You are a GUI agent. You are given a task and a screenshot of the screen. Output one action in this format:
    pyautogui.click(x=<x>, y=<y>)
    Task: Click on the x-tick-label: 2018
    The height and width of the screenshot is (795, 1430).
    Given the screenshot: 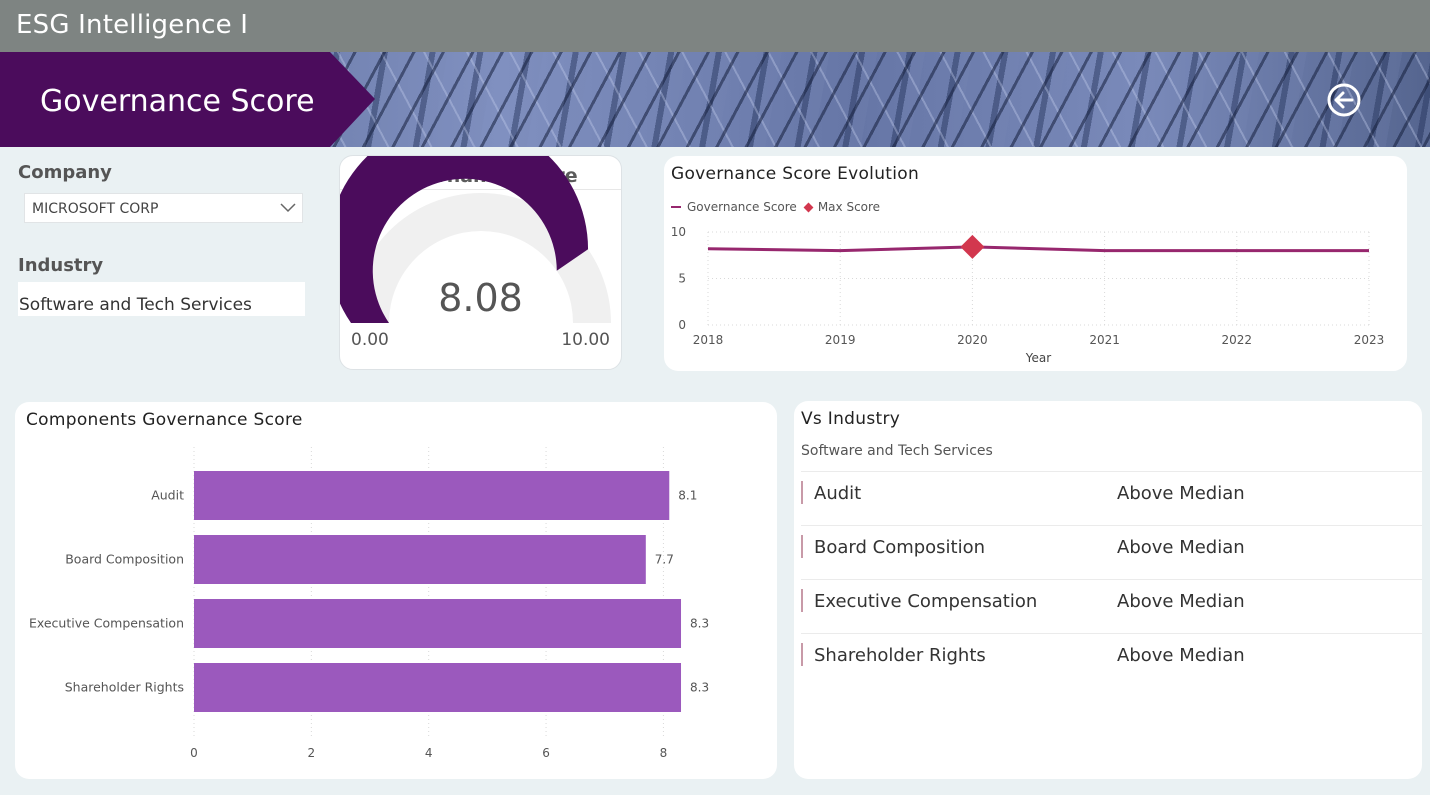 What is the action you would take?
    pyautogui.click(x=708, y=340)
    